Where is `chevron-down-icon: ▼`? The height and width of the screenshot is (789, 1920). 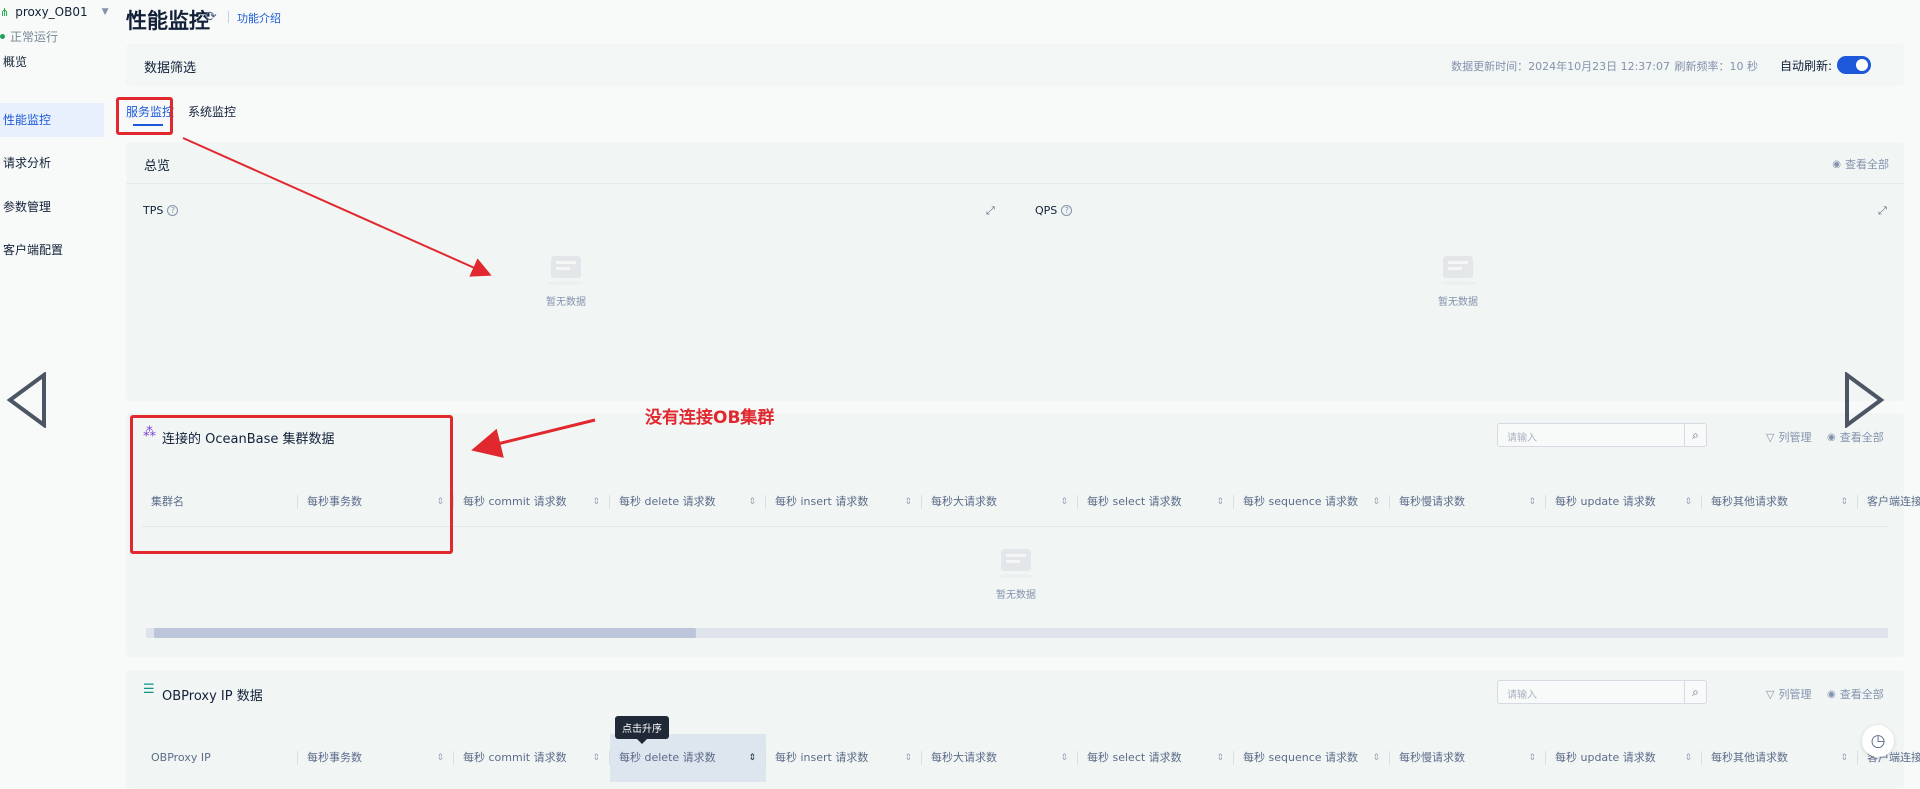 chevron-down-icon: ▼ is located at coordinates (105, 12).